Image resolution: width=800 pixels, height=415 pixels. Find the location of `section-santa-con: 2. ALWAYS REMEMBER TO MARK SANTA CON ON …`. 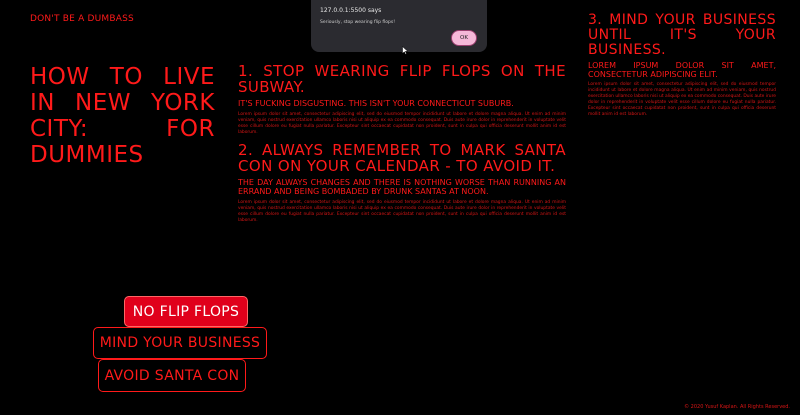

section-santa-con: 2. ALWAYS REMEMBER TO MARK SANTA CON ON … is located at coordinates (402, 183).